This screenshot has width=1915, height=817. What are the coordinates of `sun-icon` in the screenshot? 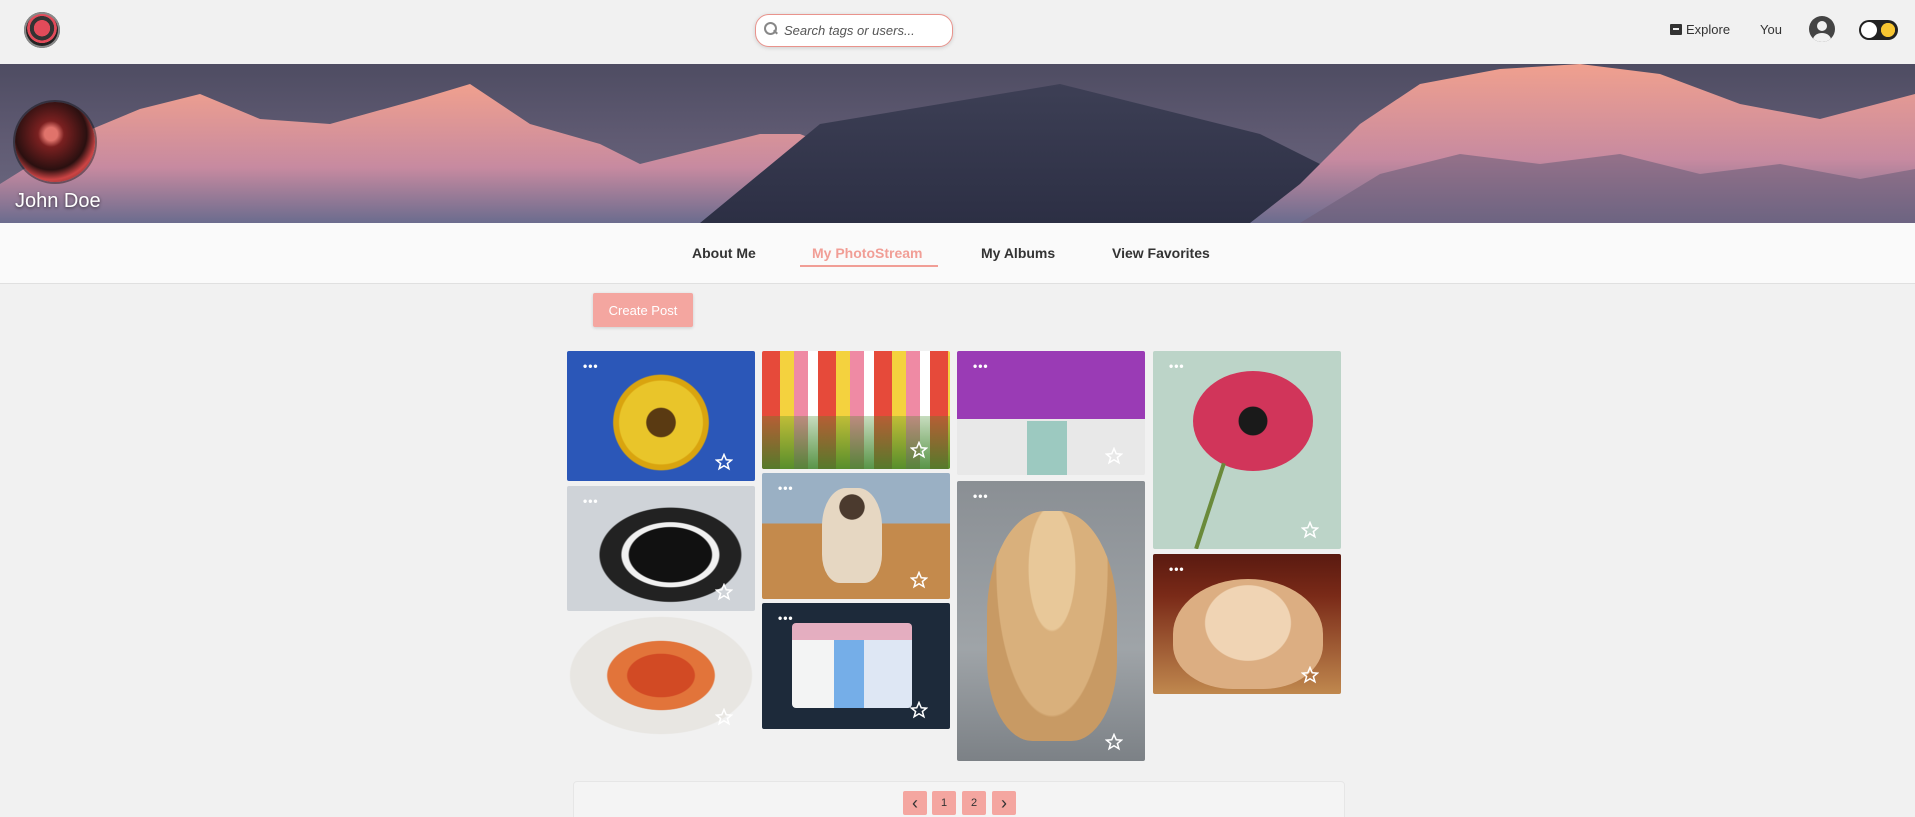 It's located at (1888, 30).